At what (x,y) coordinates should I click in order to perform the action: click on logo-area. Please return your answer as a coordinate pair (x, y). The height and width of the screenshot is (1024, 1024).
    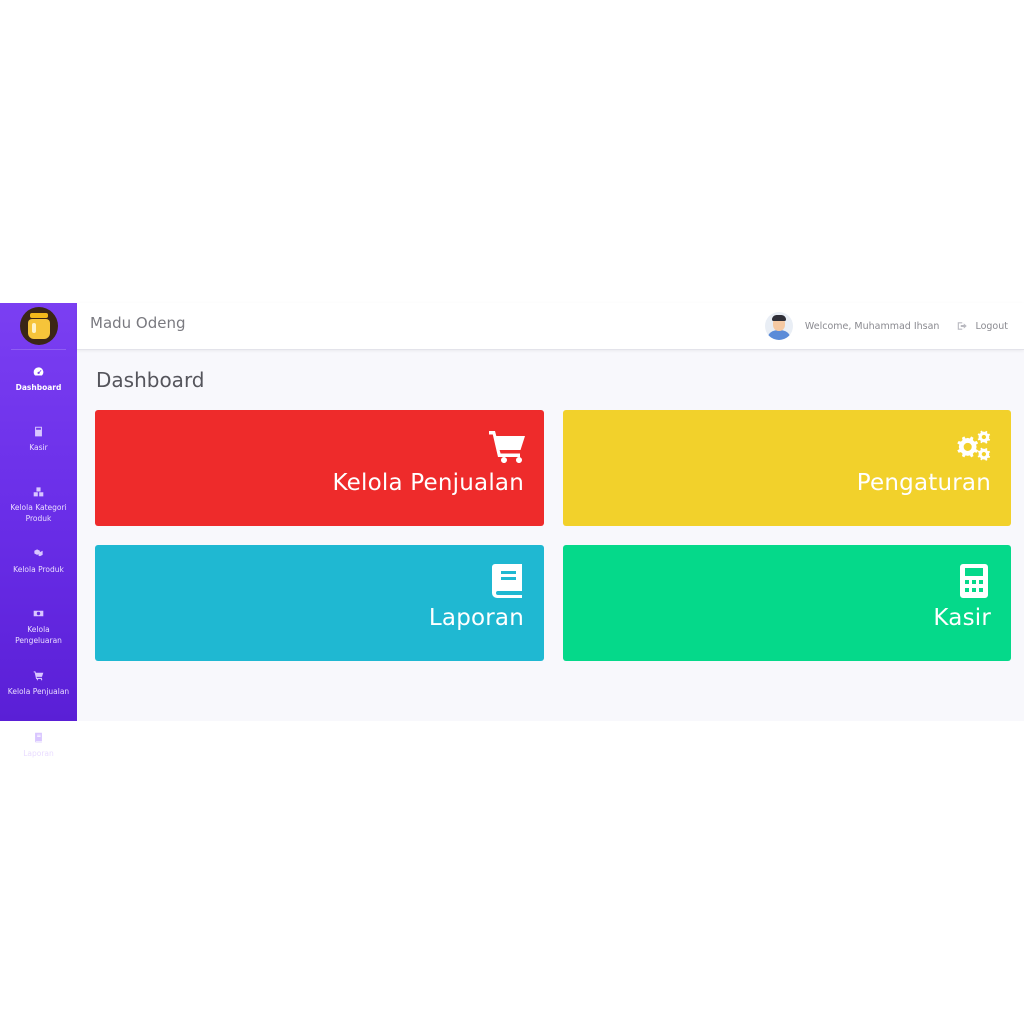
    Looking at the image, I should click on (38, 326).